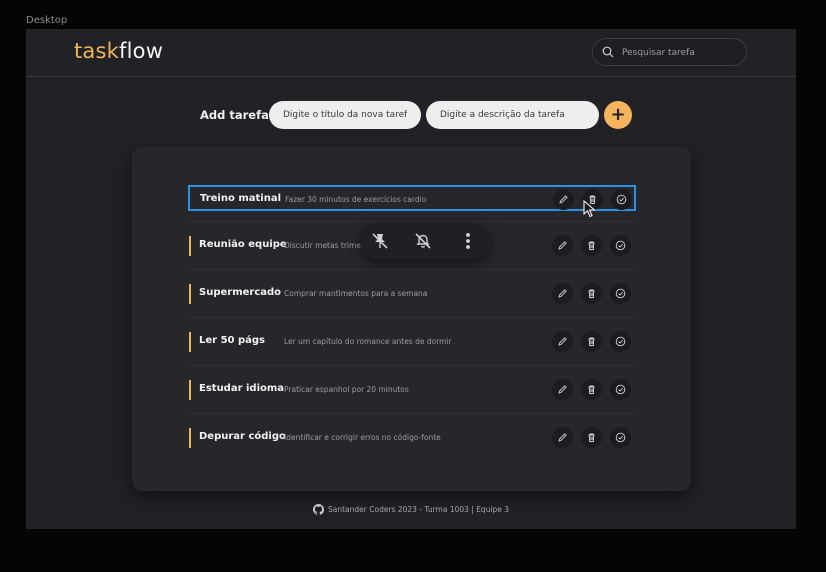 Image resolution: width=826 pixels, height=572 pixels. I want to click on add-task-button: +, so click(618, 115).